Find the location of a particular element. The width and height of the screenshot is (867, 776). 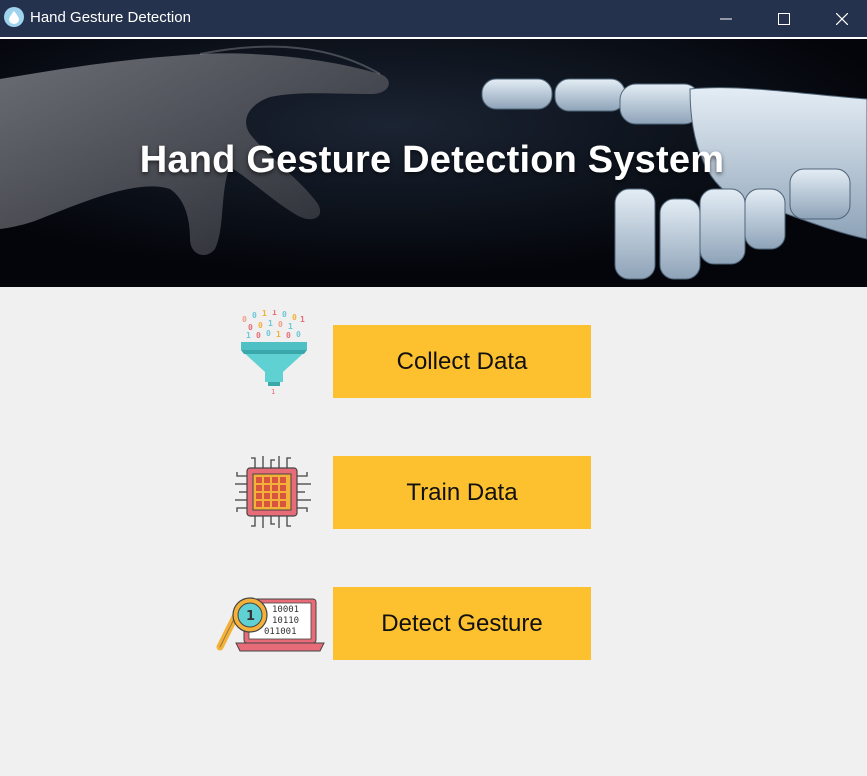

laptop-magnifier-icon: 10001 10110 011001 1 is located at coordinates (271, 628).